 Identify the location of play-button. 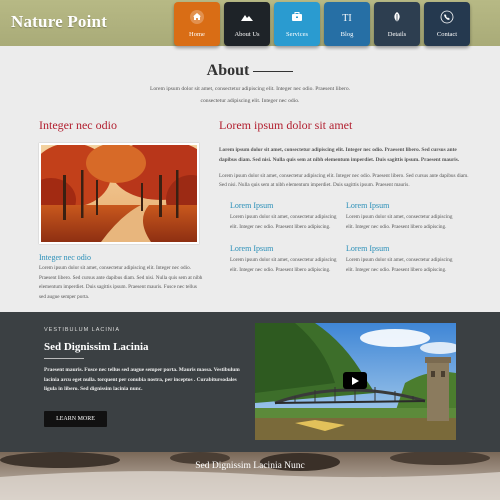
(355, 380).